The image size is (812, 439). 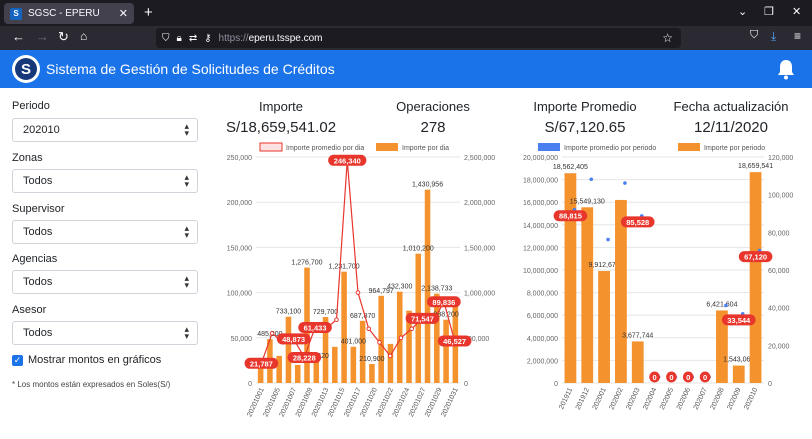 What do you see at coordinates (479, 294) in the screenshot?
I see `y2-tick-label: 1,000,000` at bounding box center [479, 294].